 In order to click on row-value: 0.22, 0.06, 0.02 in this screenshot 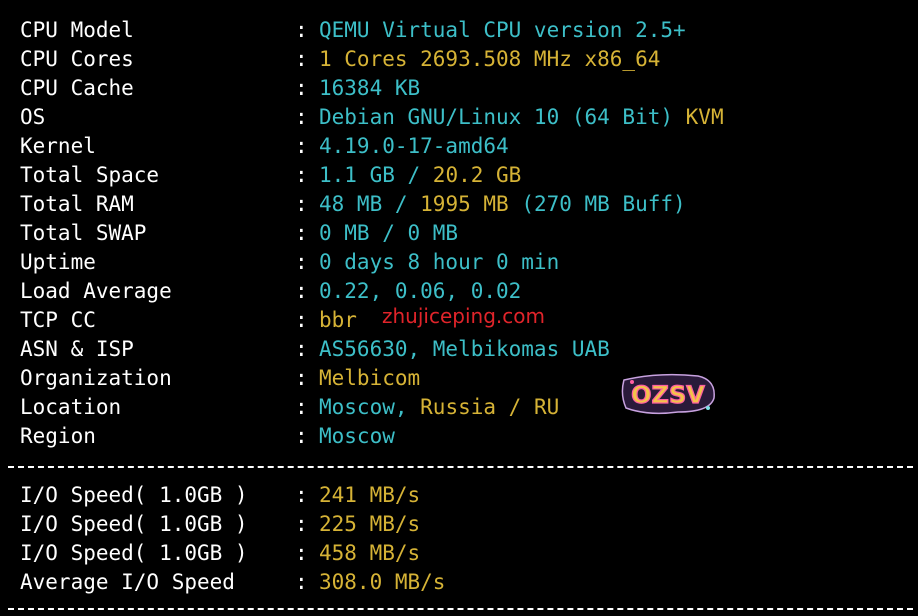, I will do `click(420, 291)`.